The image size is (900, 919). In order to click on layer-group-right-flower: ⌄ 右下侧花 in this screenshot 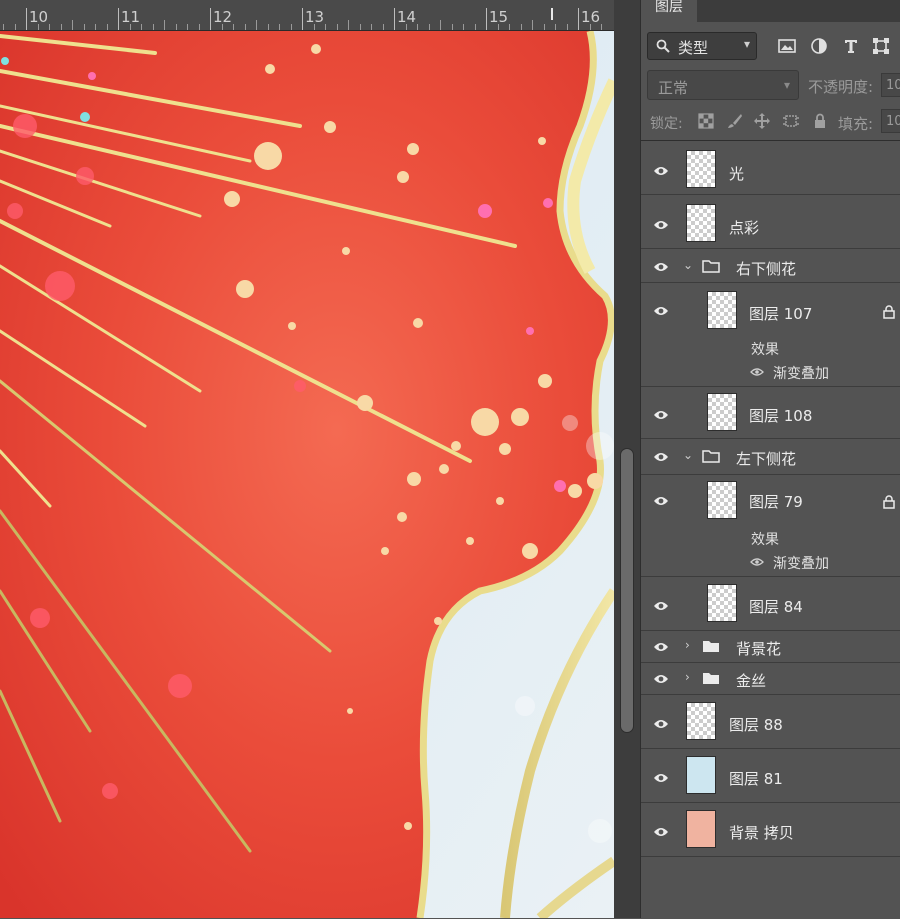, I will do `click(770, 266)`.